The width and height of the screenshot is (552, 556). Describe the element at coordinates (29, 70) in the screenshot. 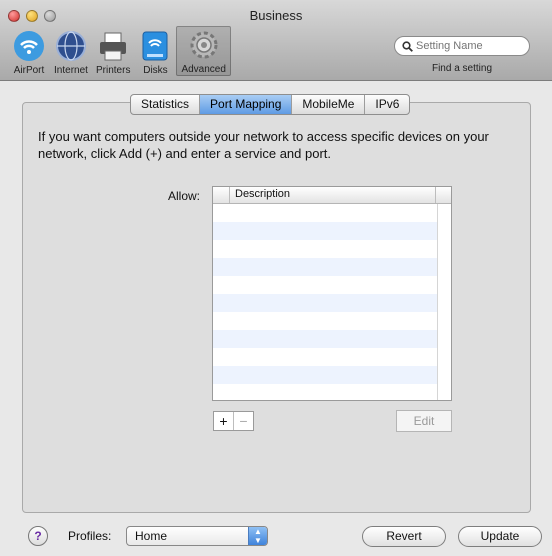

I see `toolbar-item-label: AirPort` at that location.